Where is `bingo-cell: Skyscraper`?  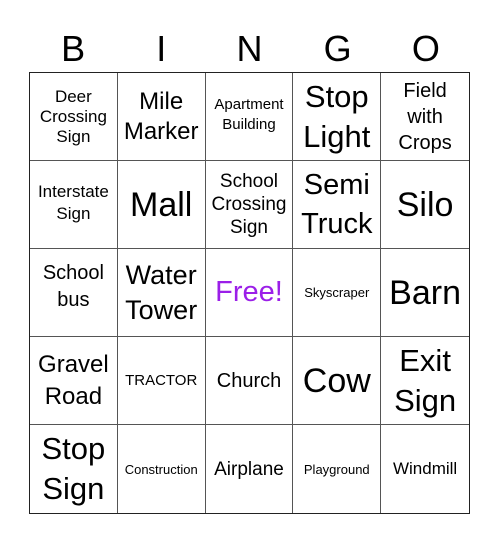
bingo-cell: Skyscraper is located at coordinates (337, 293).